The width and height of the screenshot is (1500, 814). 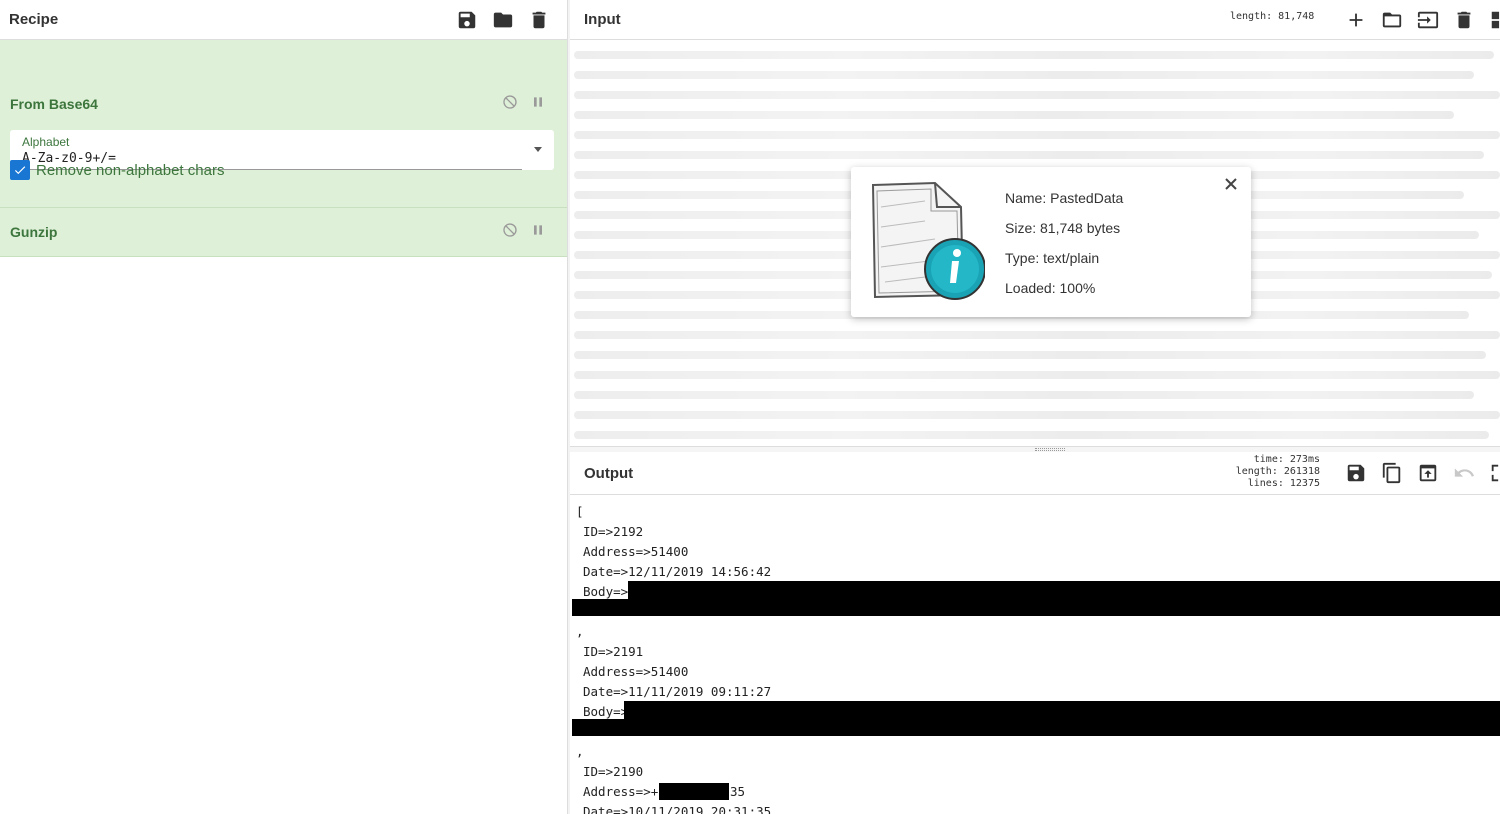 What do you see at coordinates (621, 791) in the screenshot?
I see `record-address-prefix: Address=>+` at bounding box center [621, 791].